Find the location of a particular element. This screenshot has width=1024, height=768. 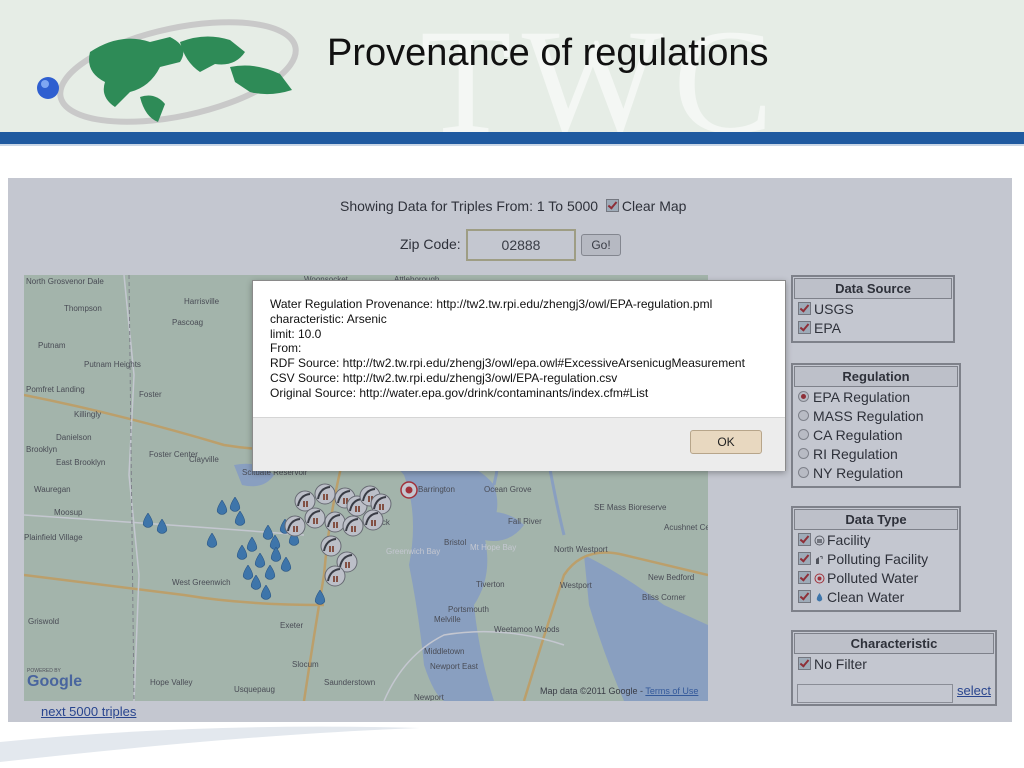

dialog-line-characteristic: characteristic: Arsenic is located at coordinates (328, 318).